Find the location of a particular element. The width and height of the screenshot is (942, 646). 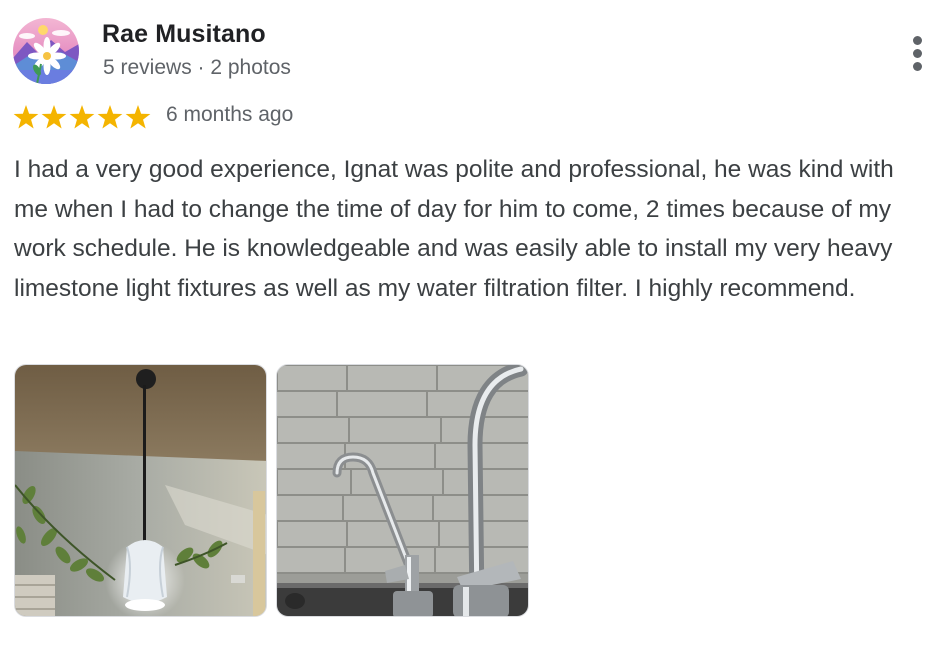

author-meta: 5 reviews · 2 photos is located at coordinates (197, 68).